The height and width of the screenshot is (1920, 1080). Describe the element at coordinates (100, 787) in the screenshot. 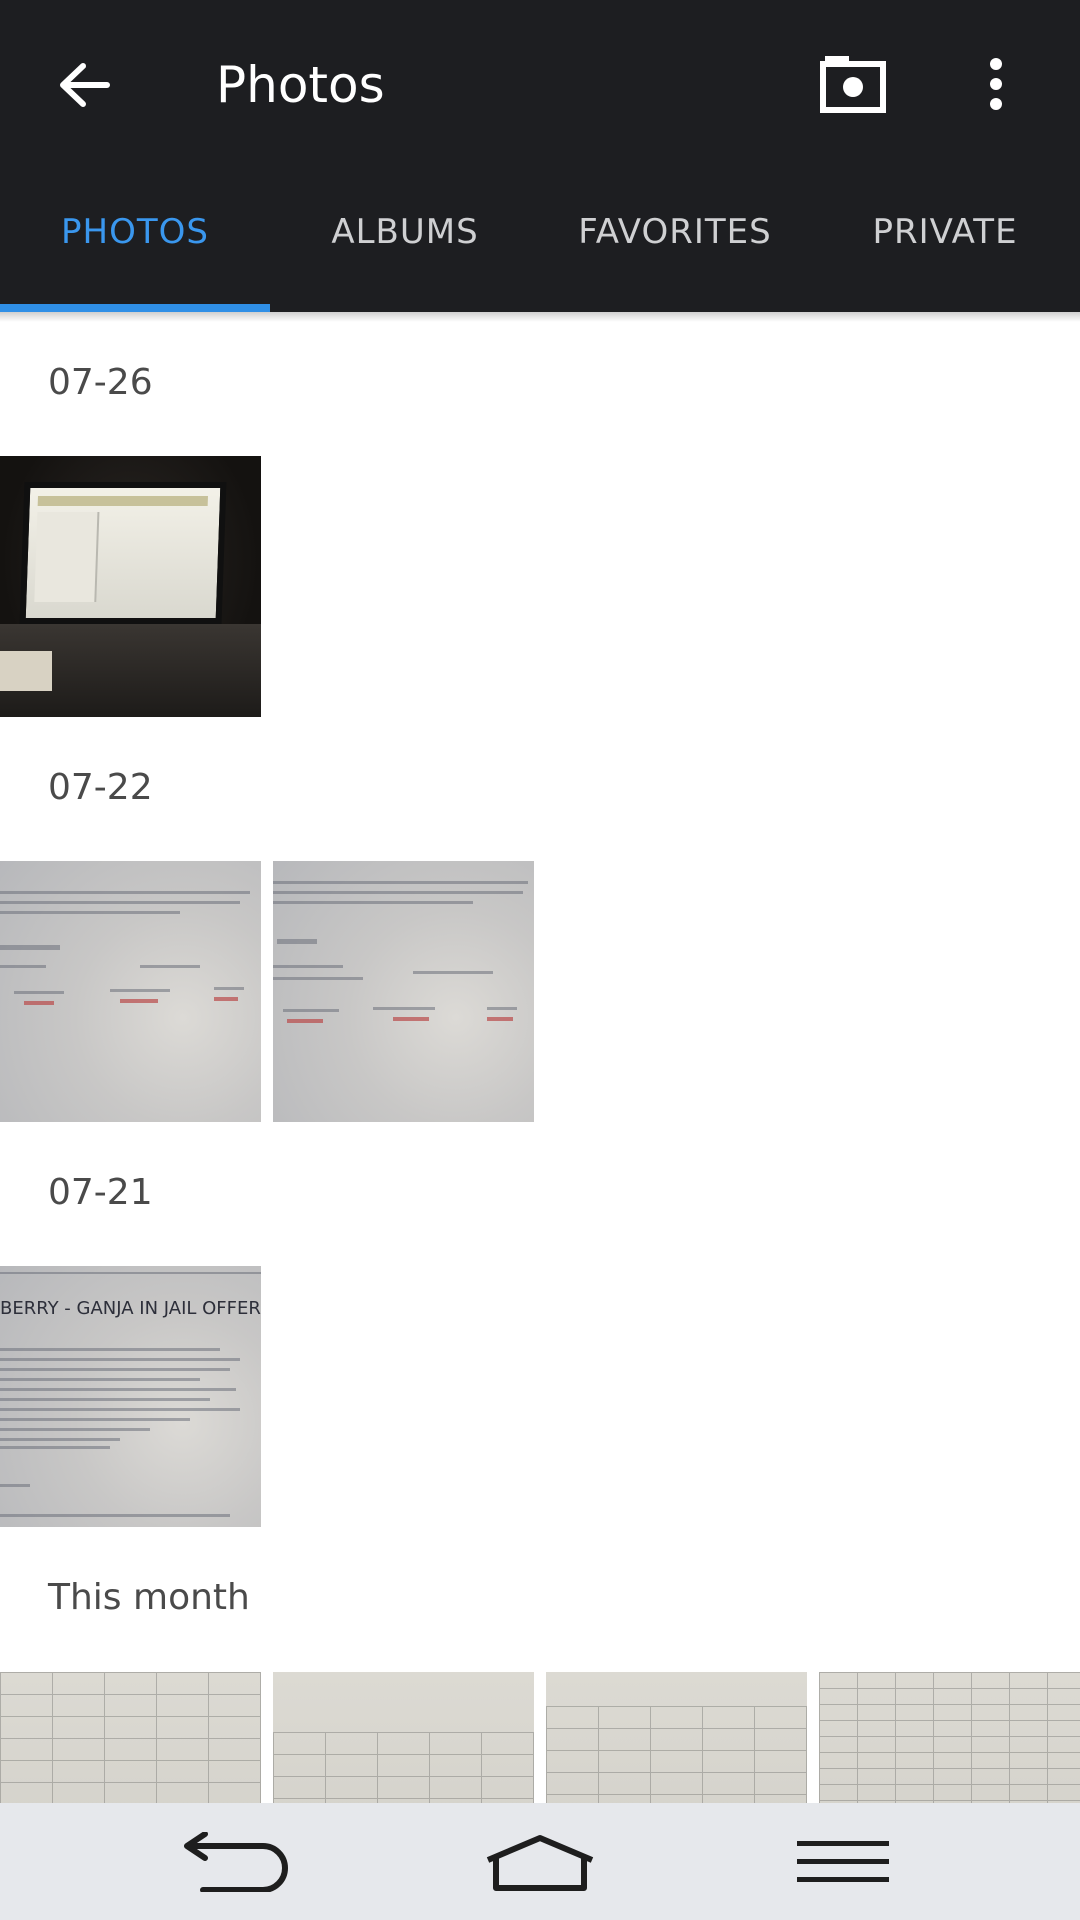

I see `date-header: 07-22` at that location.